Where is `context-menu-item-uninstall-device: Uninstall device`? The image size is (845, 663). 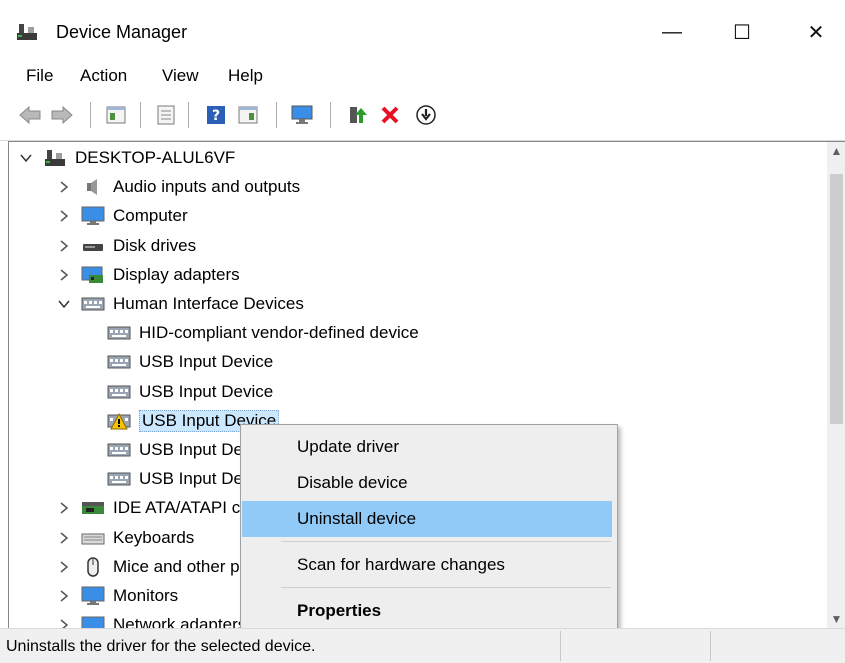 context-menu-item-uninstall-device: Uninstall device is located at coordinates (427, 519).